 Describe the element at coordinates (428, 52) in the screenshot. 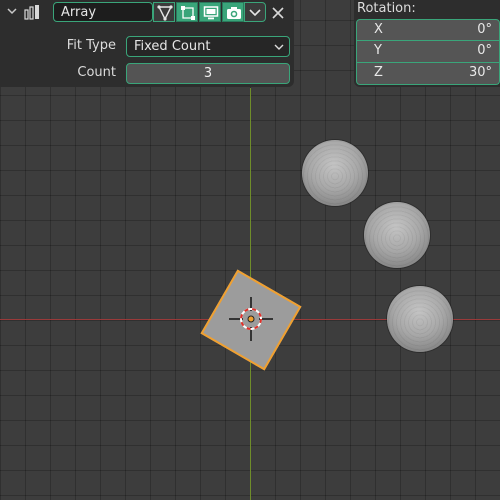

I see `rotation-y-field: Y 0°` at that location.